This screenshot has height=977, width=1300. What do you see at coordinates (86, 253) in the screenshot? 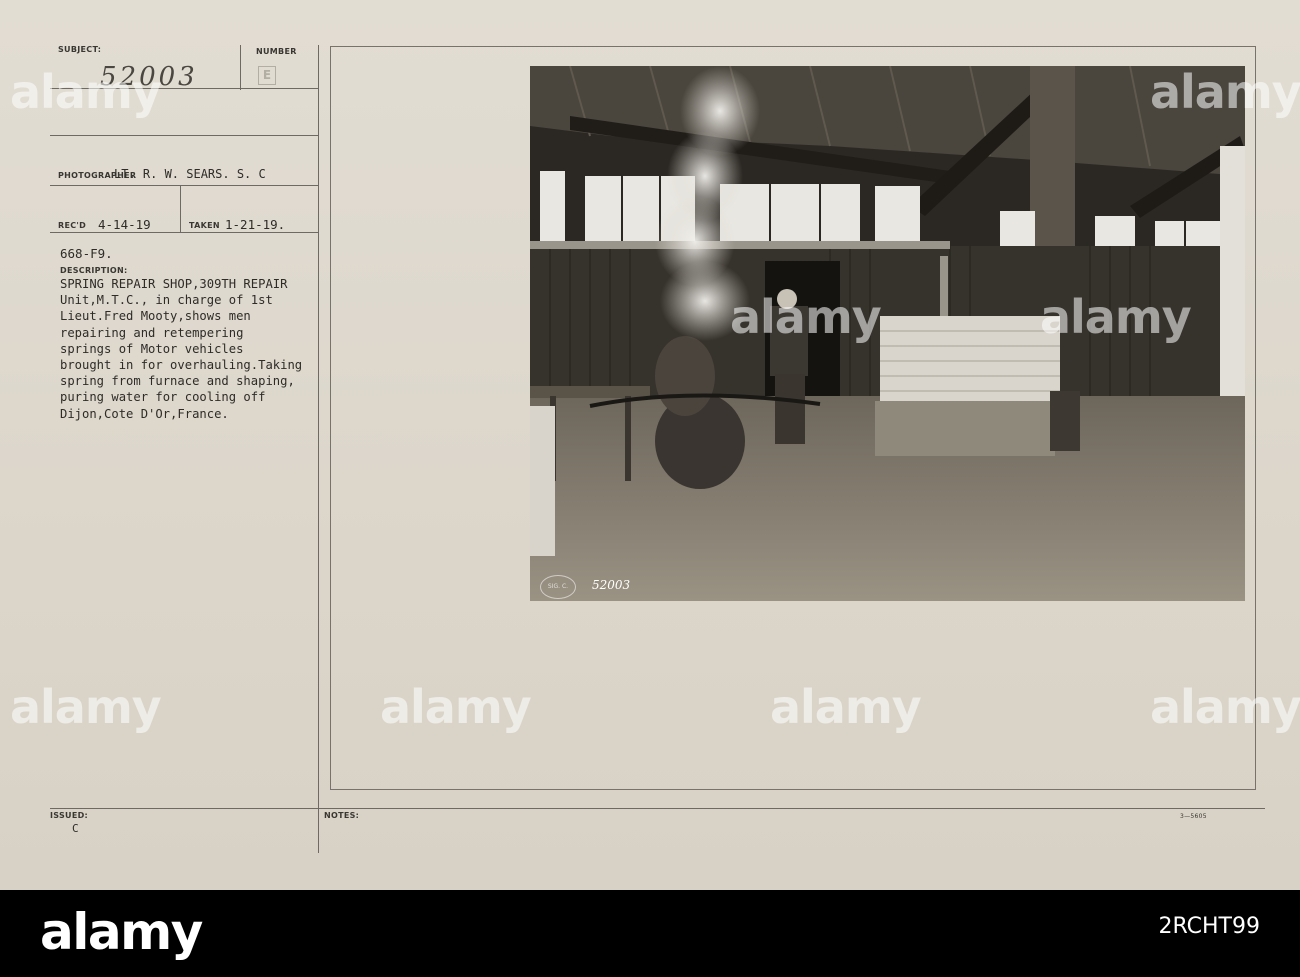
I see `file-code: 668-F9.` at bounding box center [86, 253].